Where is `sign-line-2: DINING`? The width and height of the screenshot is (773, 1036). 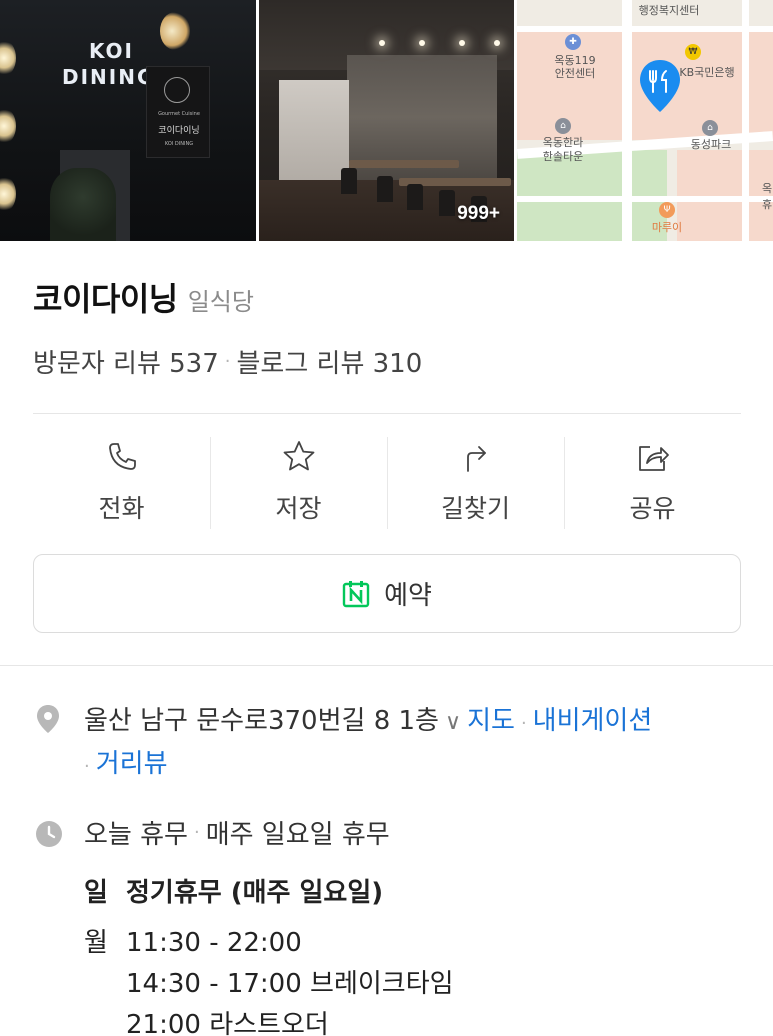 sign-line-2: DINING is located at coordinates (109, 77).